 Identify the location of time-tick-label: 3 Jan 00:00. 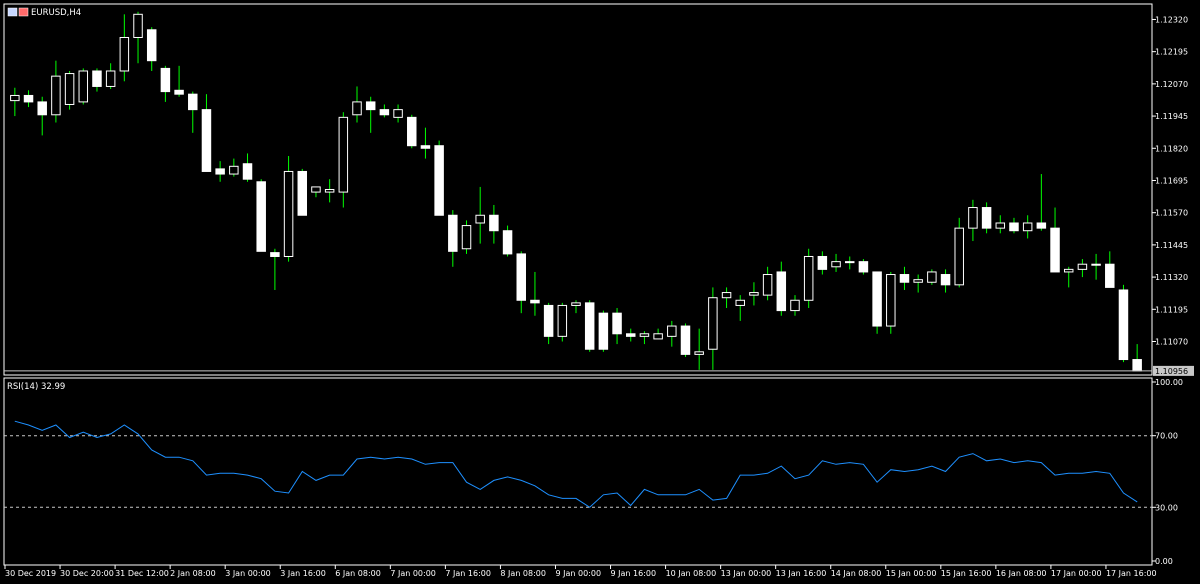
(248, 573).